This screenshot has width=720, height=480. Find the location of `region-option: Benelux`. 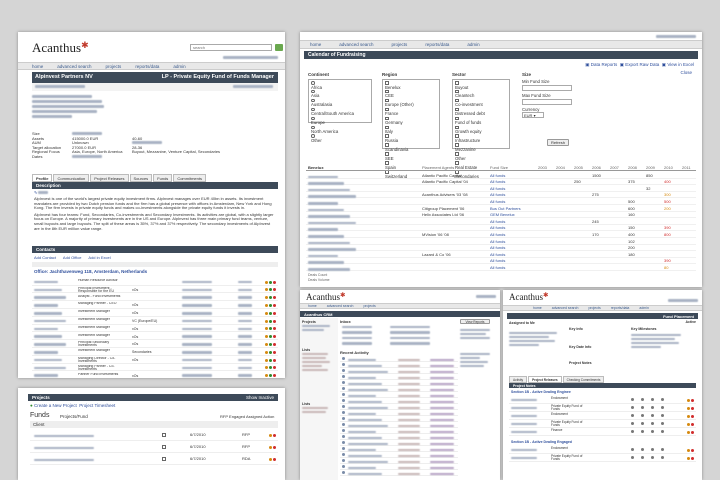

region-option: Benelux is located at coordinates (411, 85).